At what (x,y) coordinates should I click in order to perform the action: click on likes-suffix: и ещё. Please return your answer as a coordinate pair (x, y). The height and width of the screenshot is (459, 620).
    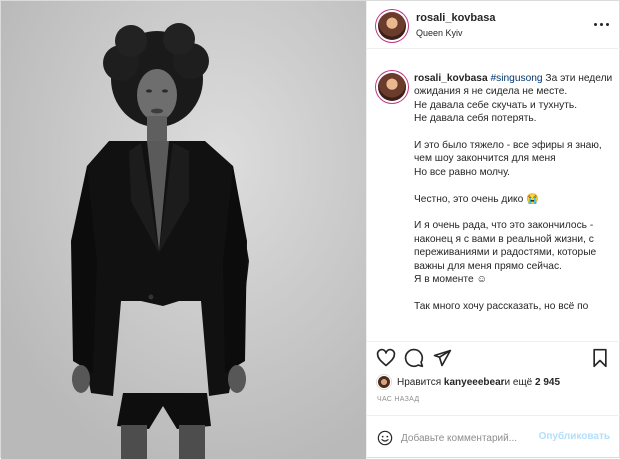
    Looking at the image, I should click on (518, 382).